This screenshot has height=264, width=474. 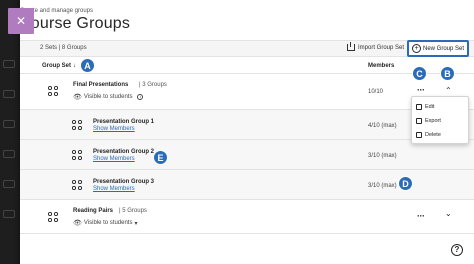 I want to click on callout-e: E, so click(x=160, y=157).